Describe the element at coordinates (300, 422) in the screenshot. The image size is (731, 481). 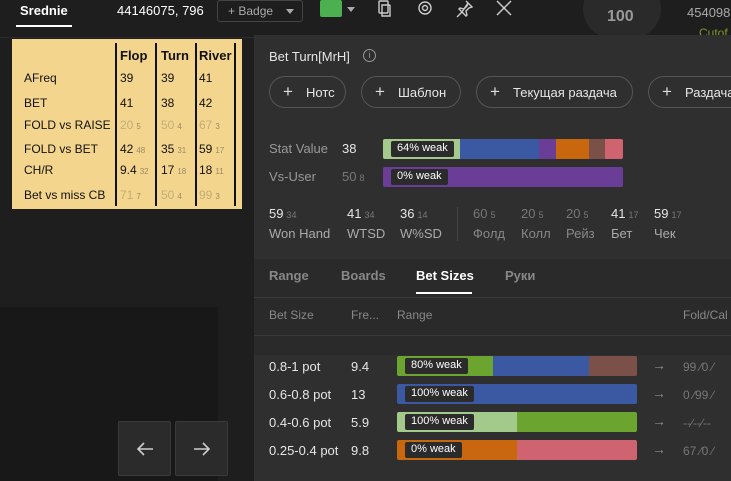
I see `bet-size-label: 0.4-0.6 pot` at that location.